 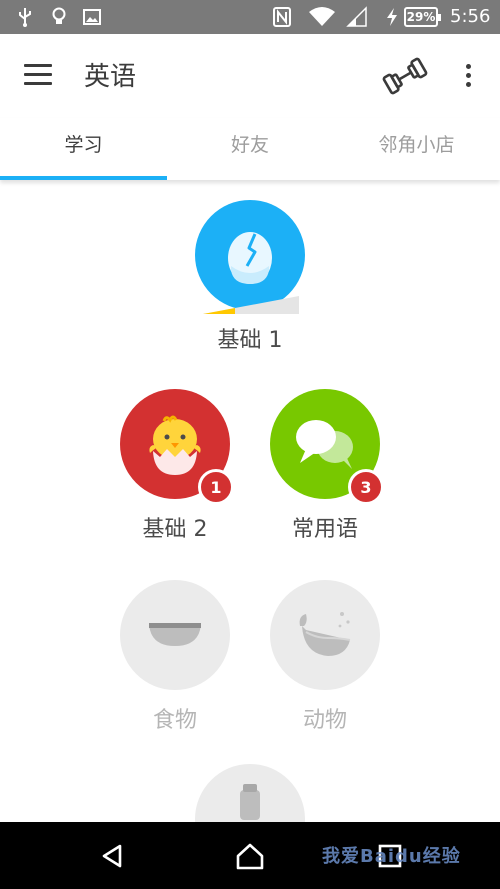 I want to click on skill-basics-2: 1 基础 2, so click(x=175, y=466).